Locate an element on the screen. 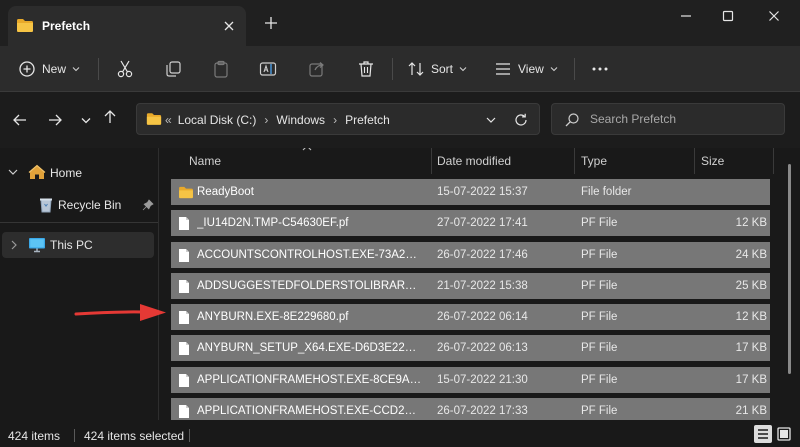 This screenshot has width=800, height=447. search-input is located at coordinates (683, 119).